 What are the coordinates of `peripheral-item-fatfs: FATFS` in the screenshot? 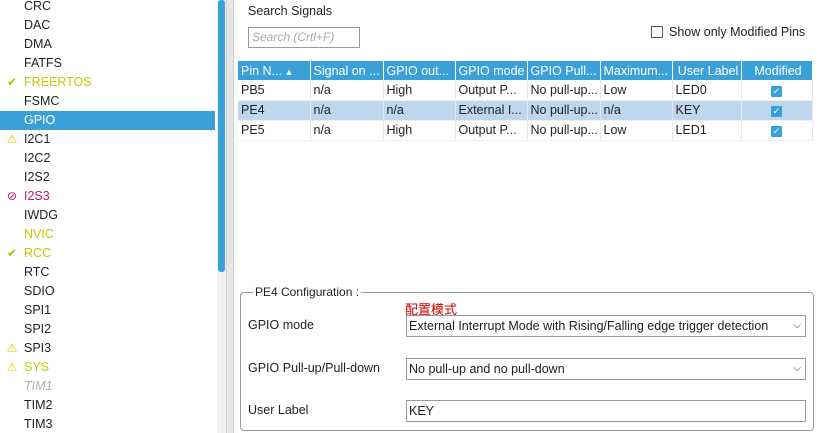 It's located at (107, 63).